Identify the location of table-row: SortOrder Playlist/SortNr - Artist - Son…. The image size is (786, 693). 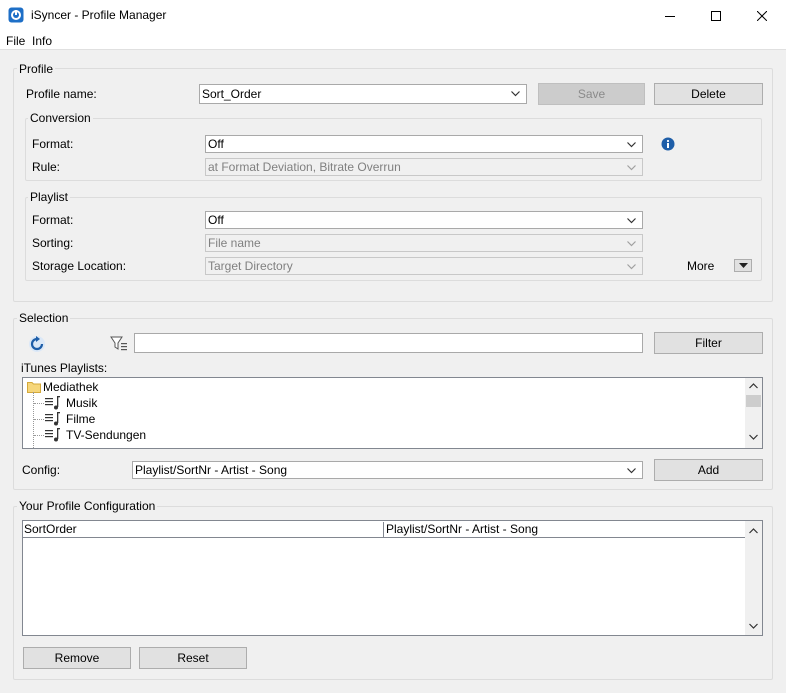
(384, 529).